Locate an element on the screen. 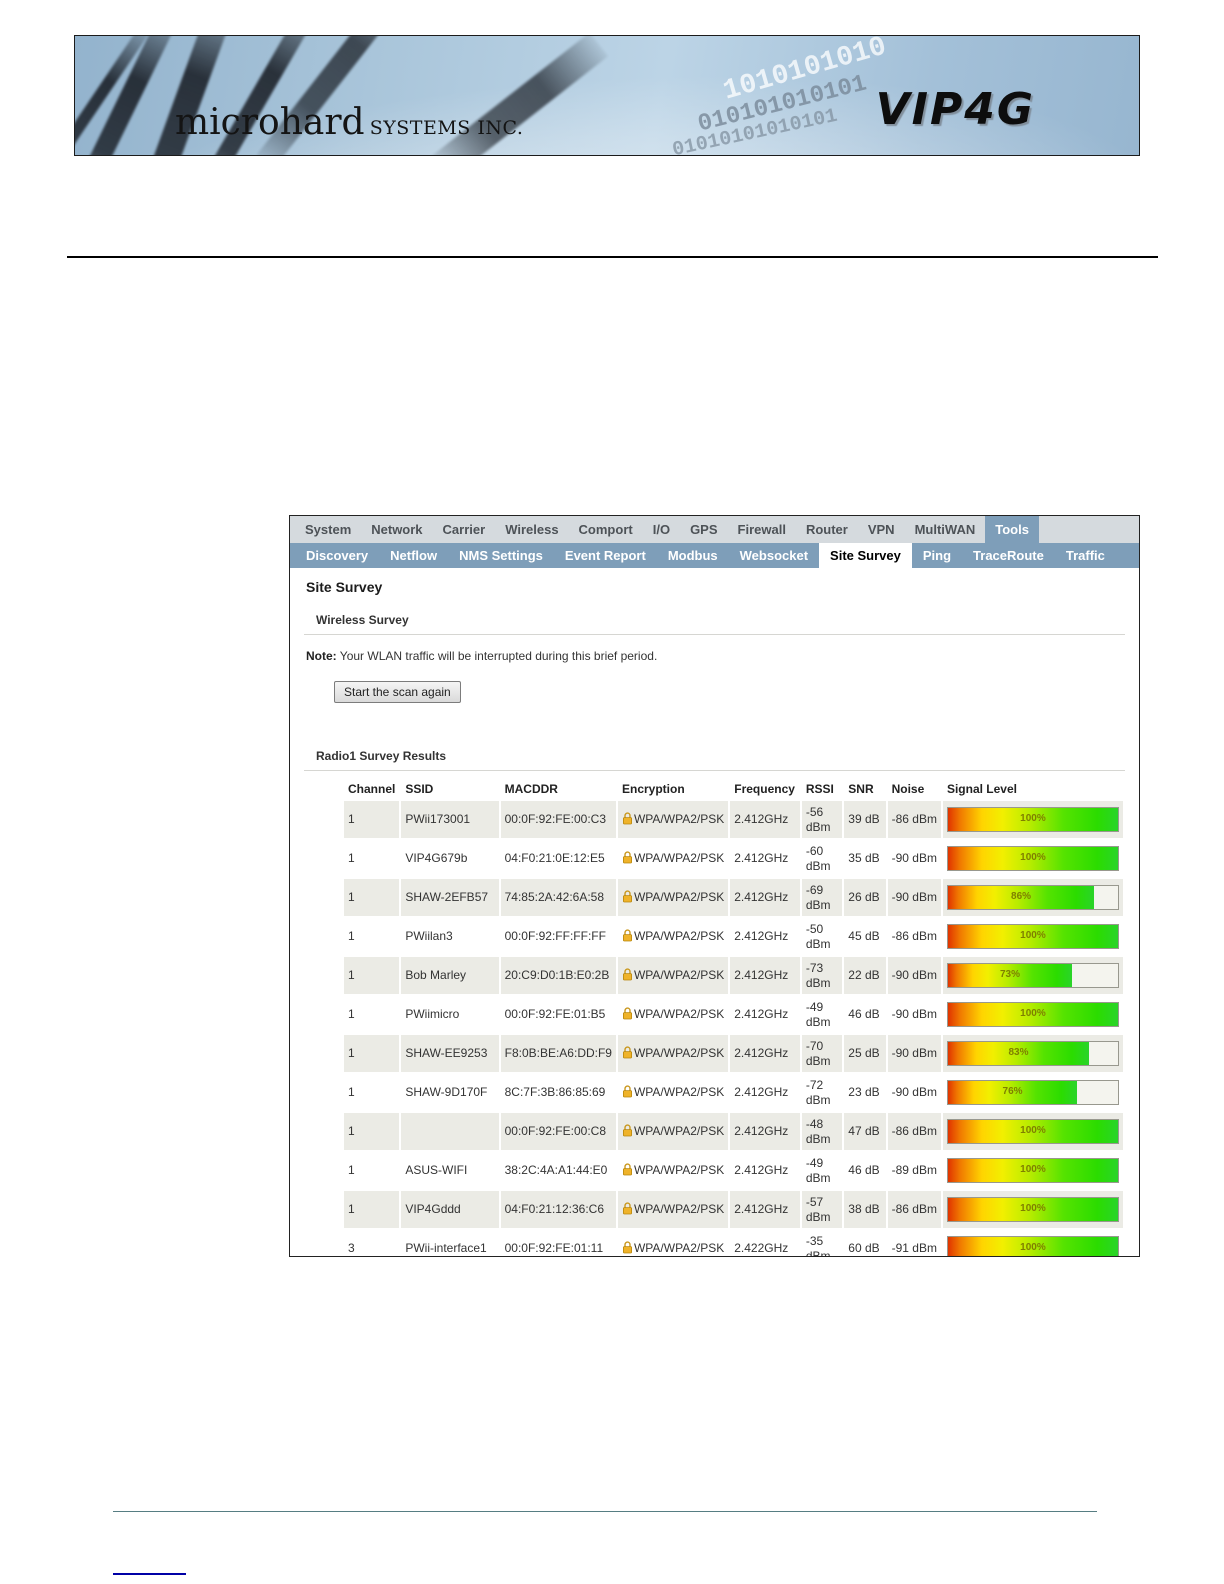  subtab-ping: Ping is located at coordinates (937, 555).